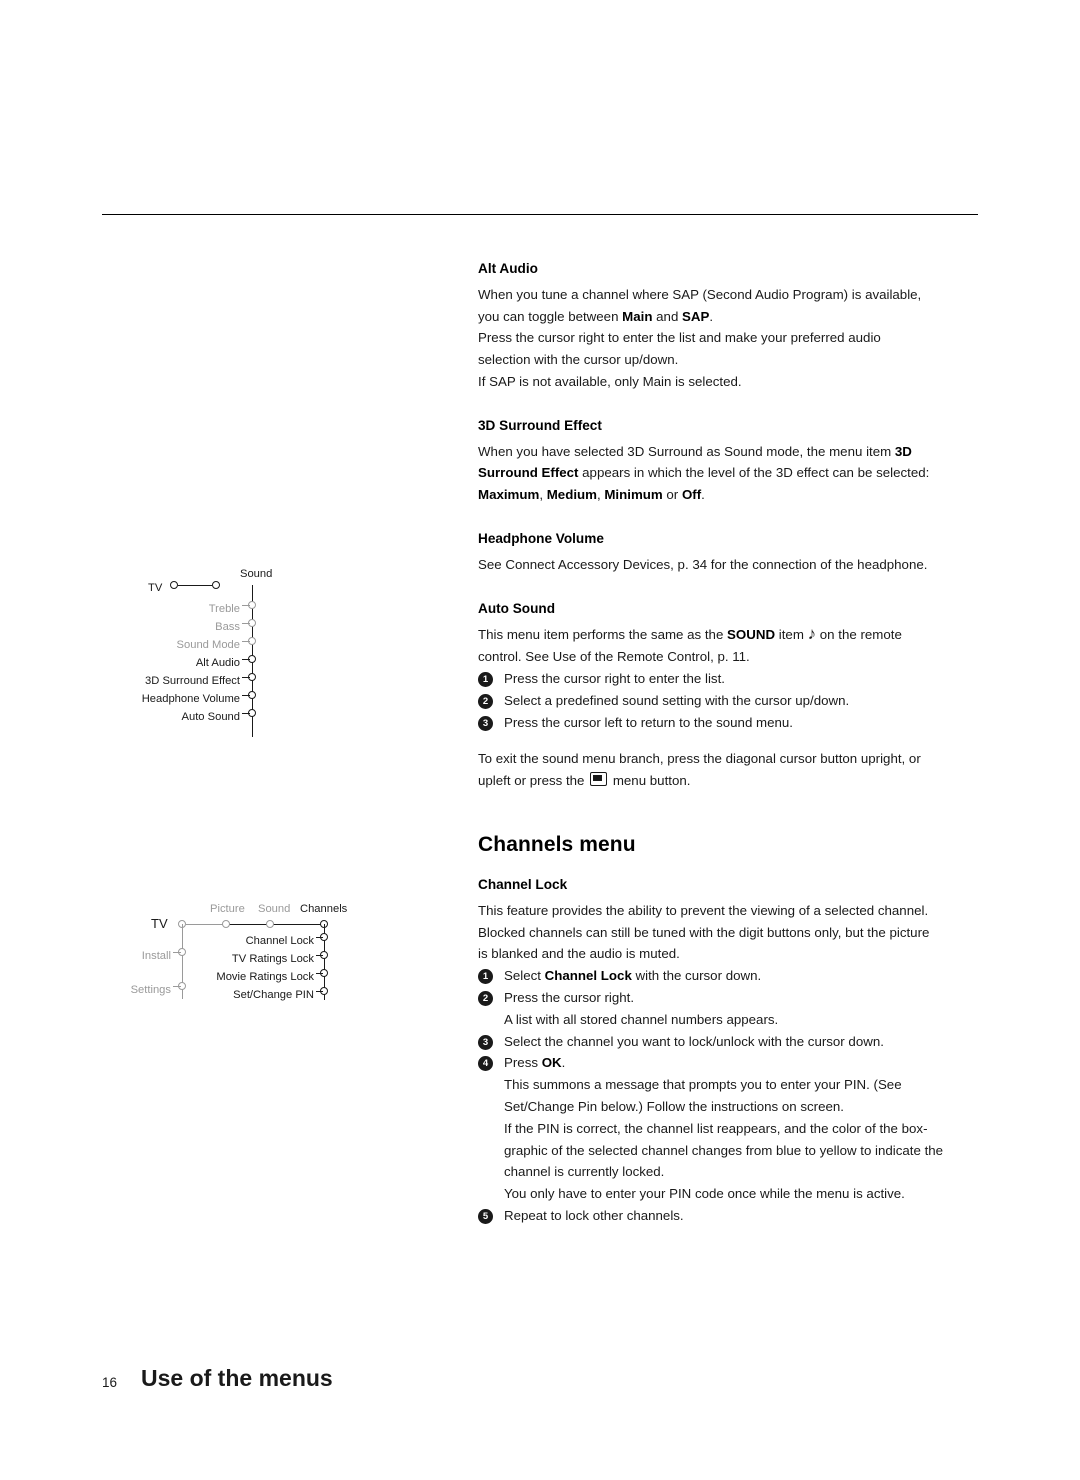  What do you see at coordinates (110, 1382) in the screenshot?
I see `page-number: 16` at bounding box center [110, 1382].